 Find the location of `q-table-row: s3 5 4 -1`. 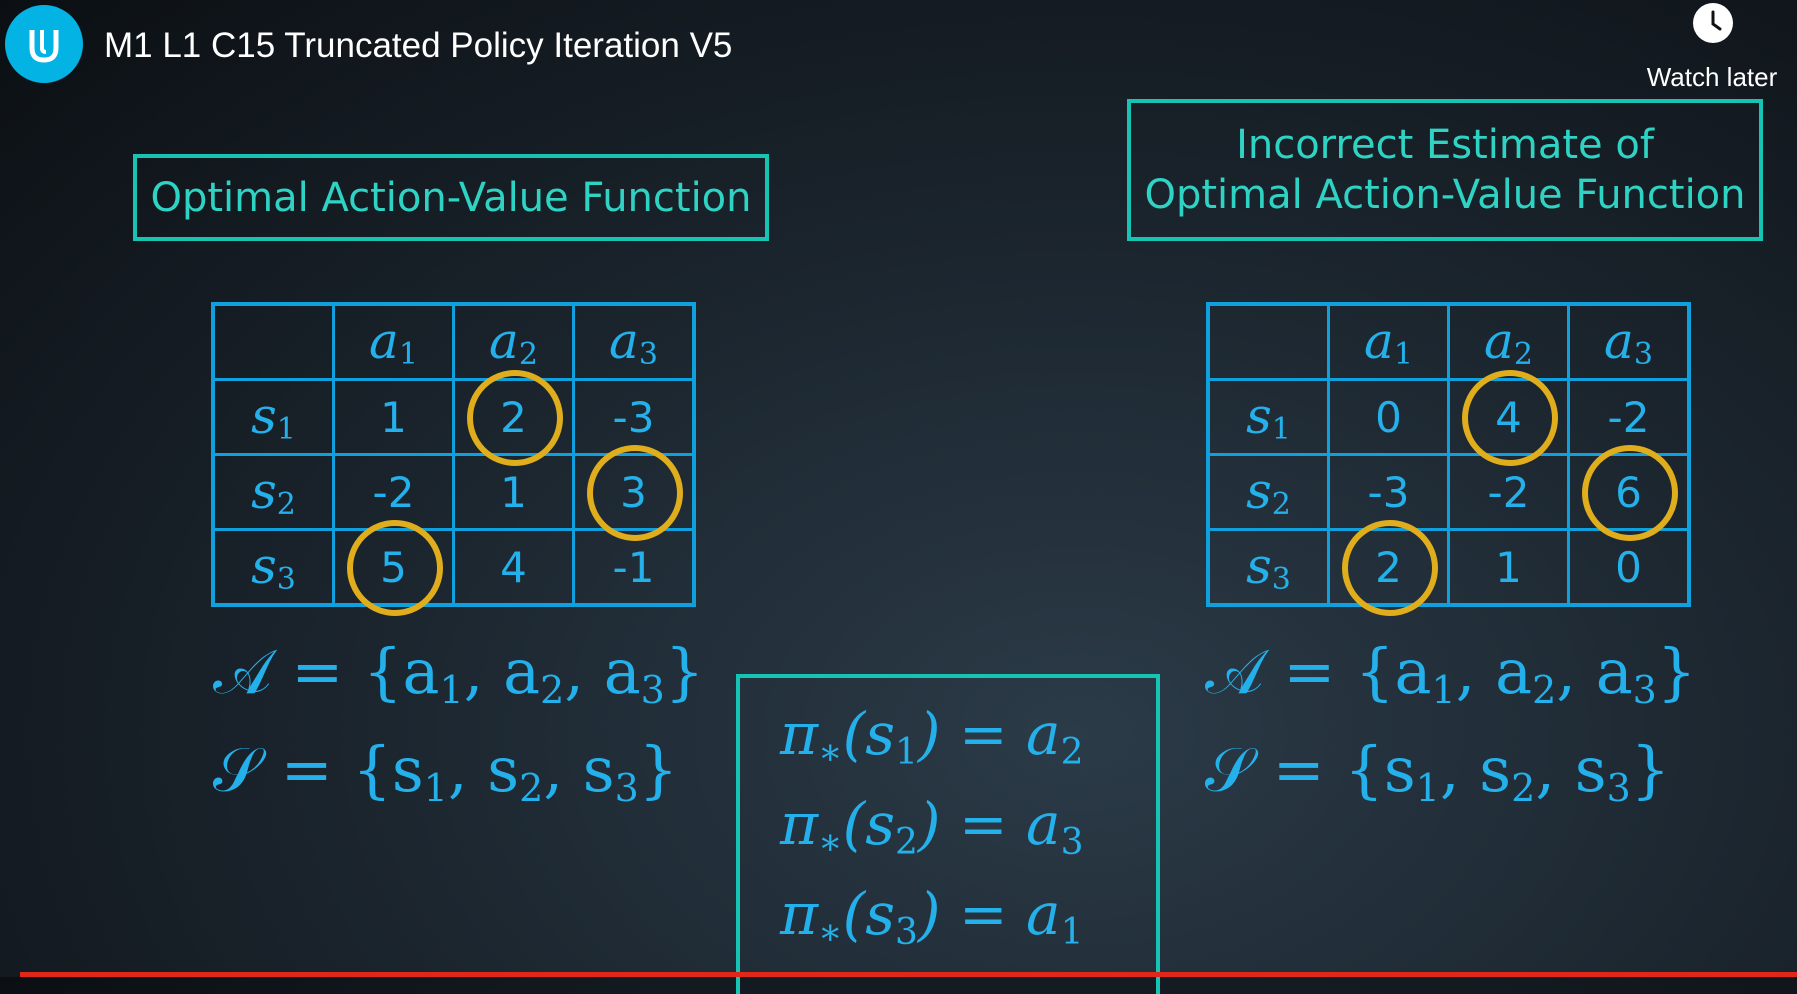

q-table-row: s3 5 4 -1 is located at coordinates (453, 568).